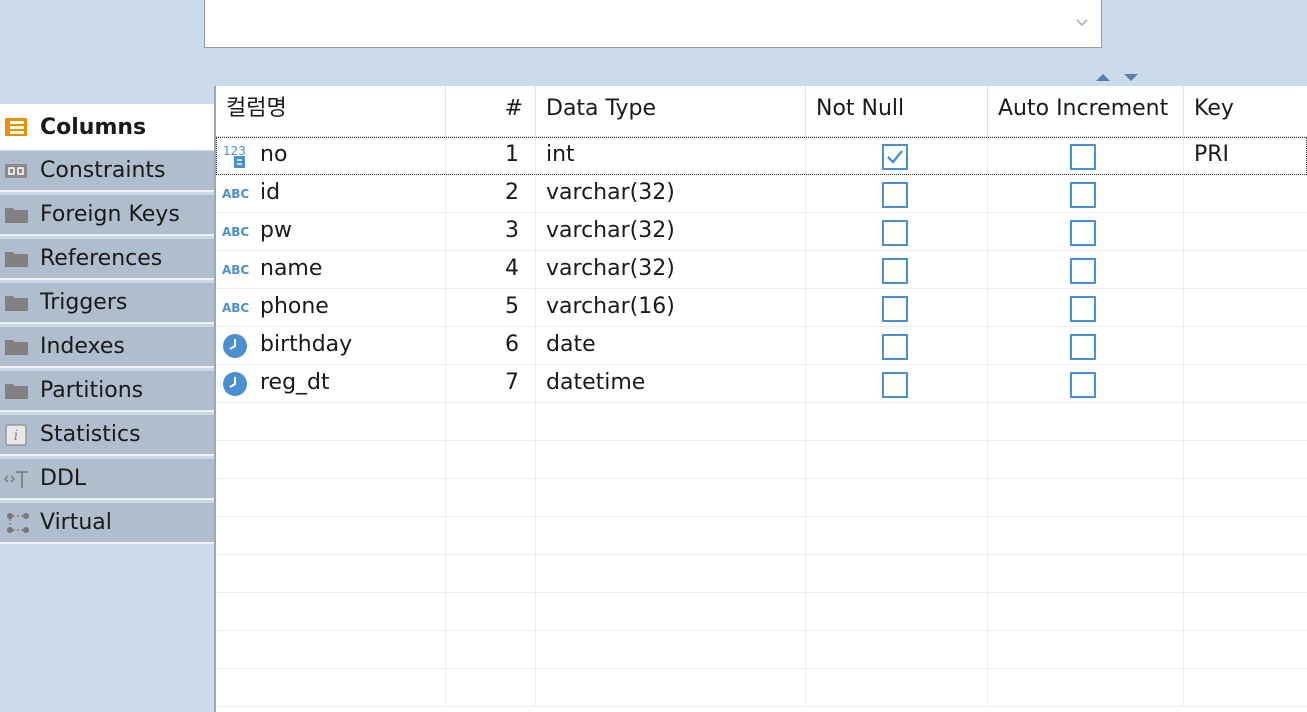 This screenshot has height=712, width=1307. I want to click on tab-label: Partitions, so click(92, 390).